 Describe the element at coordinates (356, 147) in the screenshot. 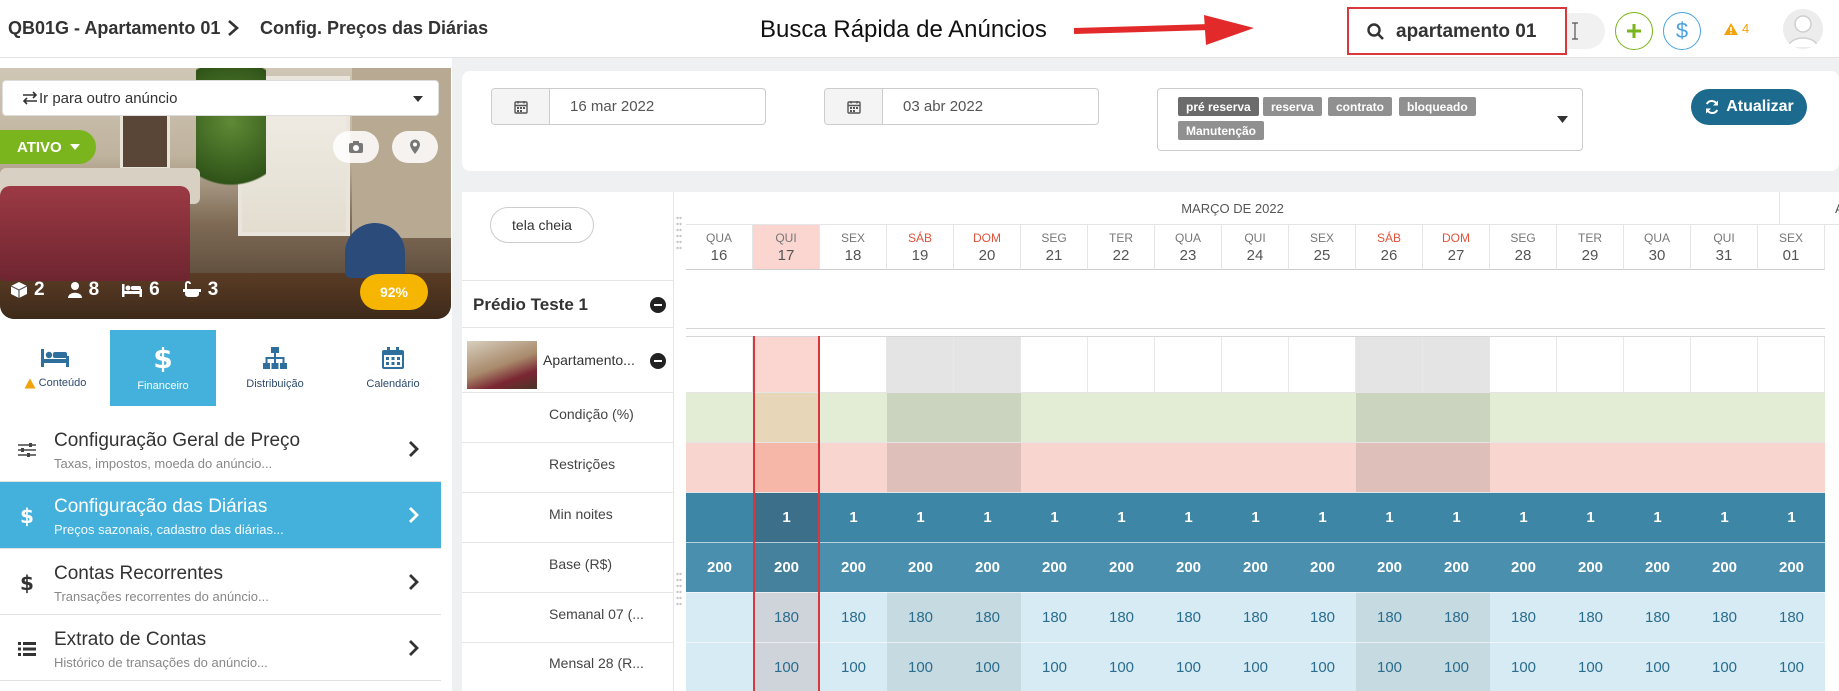

I see `photos-button` at that location.